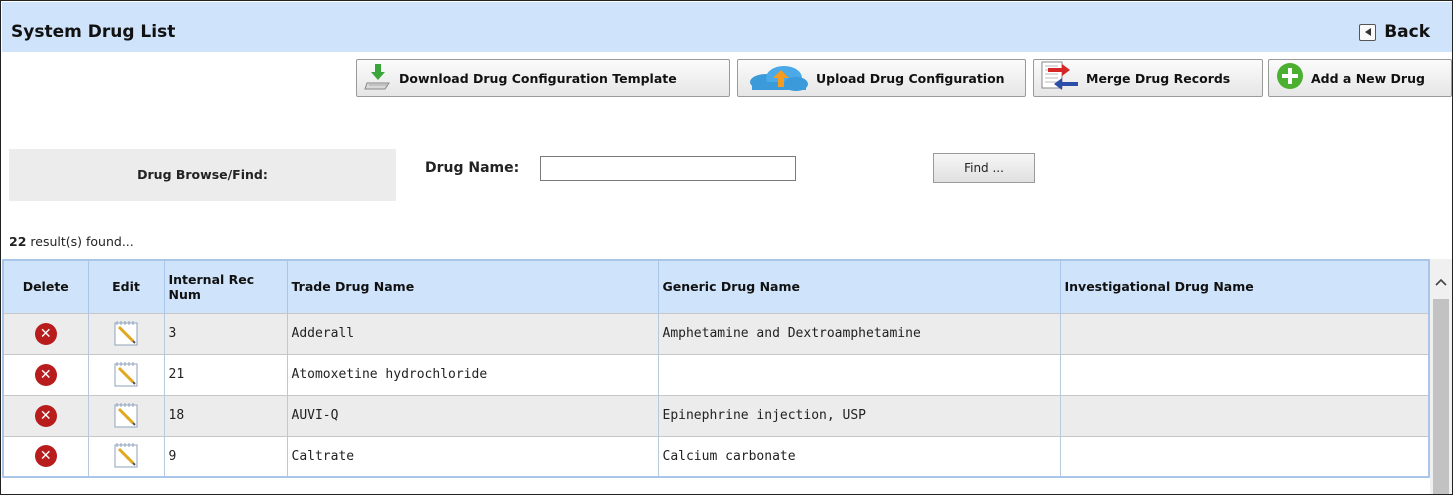  I want to click on upload-configuration-label: Upload Drug Configuration, so click(910, 78).